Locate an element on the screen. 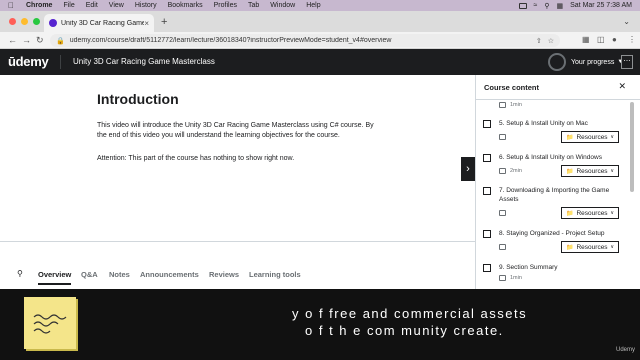  window-controls is located at coordinates (24, 21).